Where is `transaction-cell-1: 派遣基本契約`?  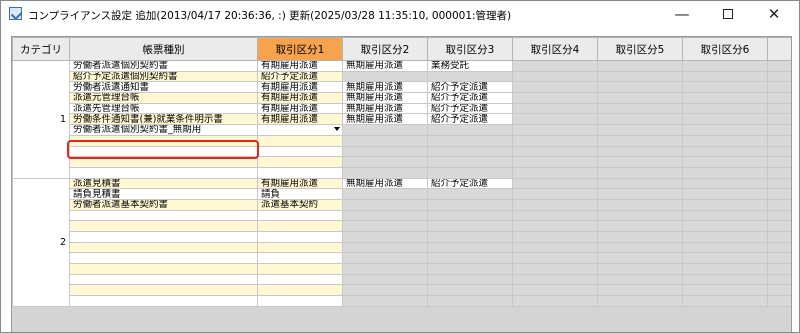
transaction-cell-1: 派遣基本契約 is located at coordinates (300, 204).